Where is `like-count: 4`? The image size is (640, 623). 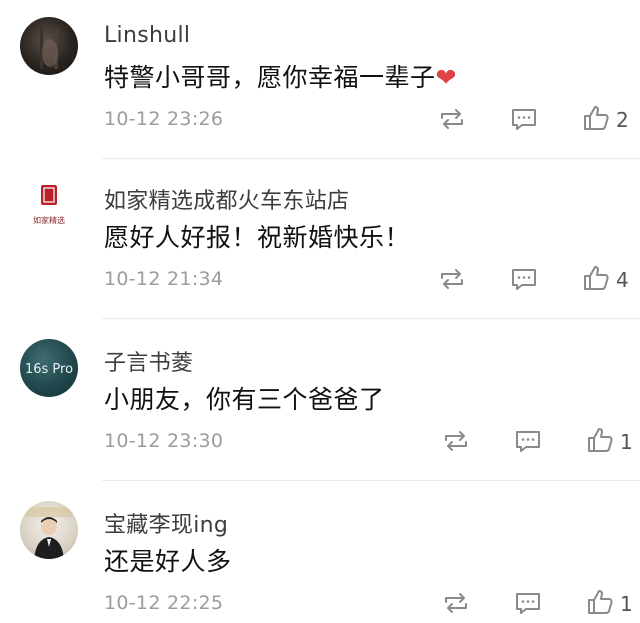 like-count: 4 is located at coordinates (622, 280).